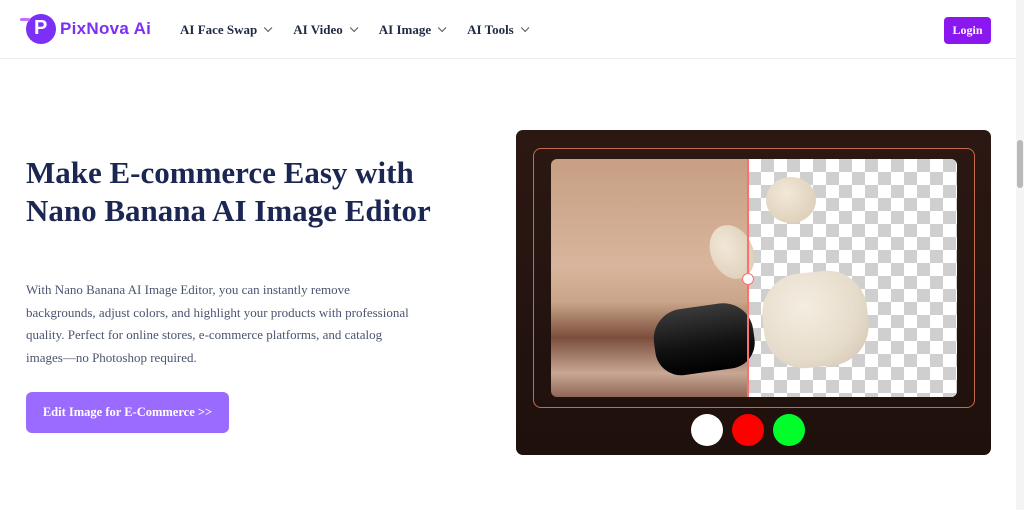 Image resolution: width=1024 pixels, height=510 pixels. I want to click on brand-name: PixNova Ai, so click(106, 28).